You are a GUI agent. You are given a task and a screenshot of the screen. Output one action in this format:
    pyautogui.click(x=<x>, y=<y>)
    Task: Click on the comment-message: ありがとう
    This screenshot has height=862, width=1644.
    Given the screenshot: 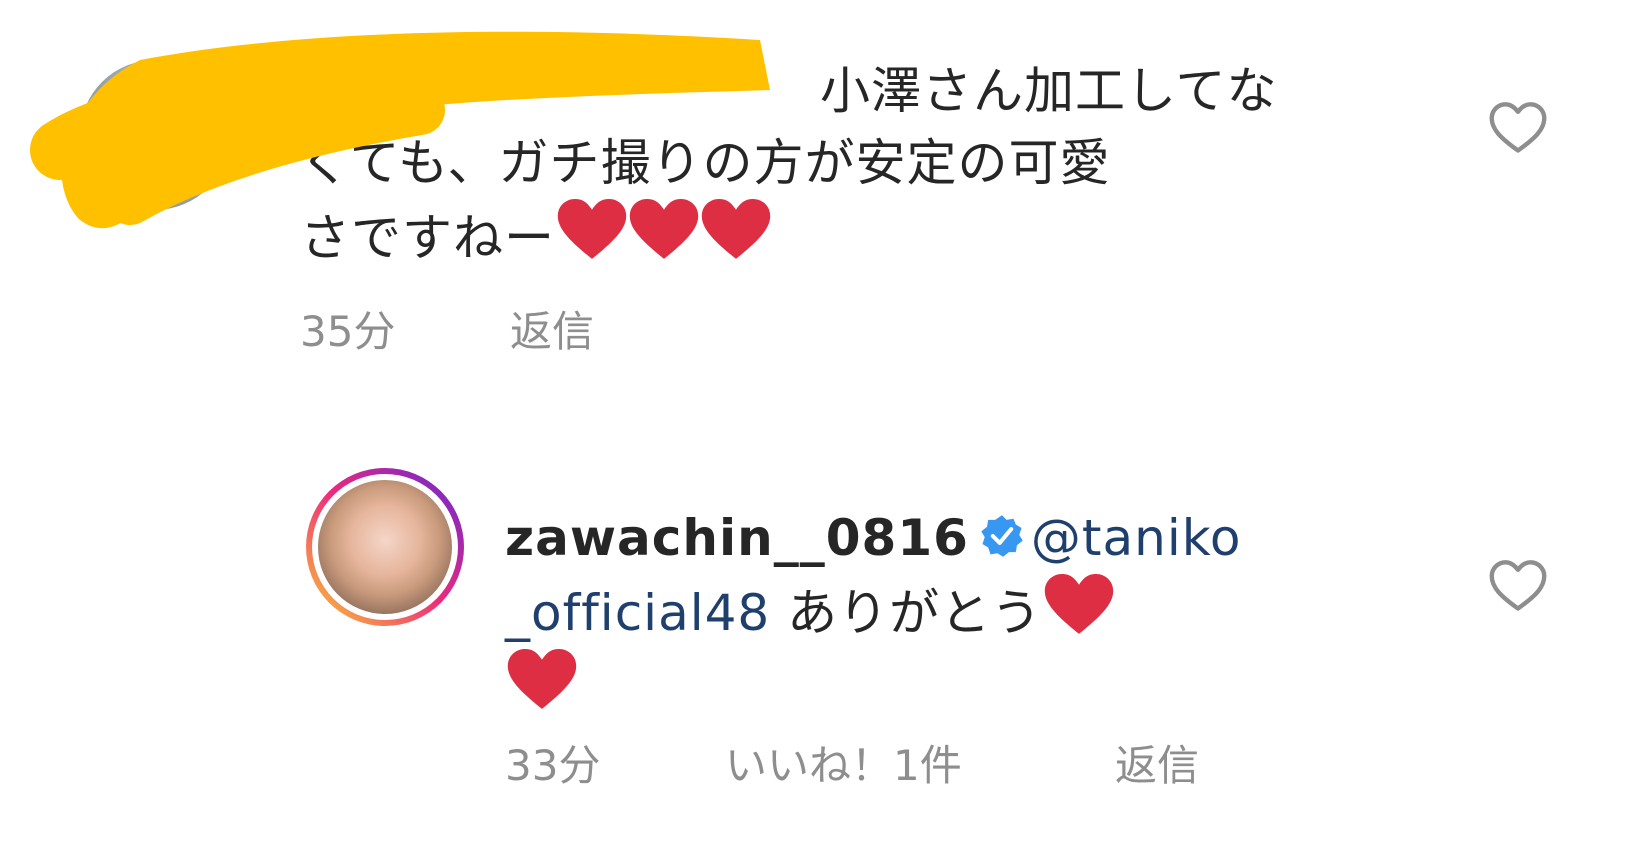 What is the action you would take?
    pyautogui.click(x=915, y=613)
    